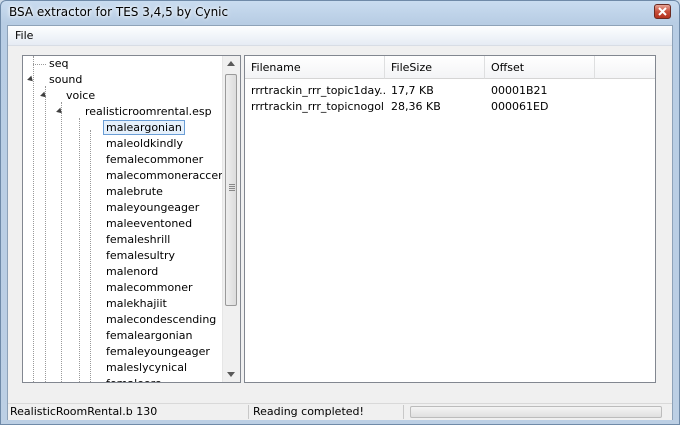 Image resolution: width=680 pixels, height=425 pixels. I want to click on tree-item-voicetype: femalecommoner, so click(154, 160).